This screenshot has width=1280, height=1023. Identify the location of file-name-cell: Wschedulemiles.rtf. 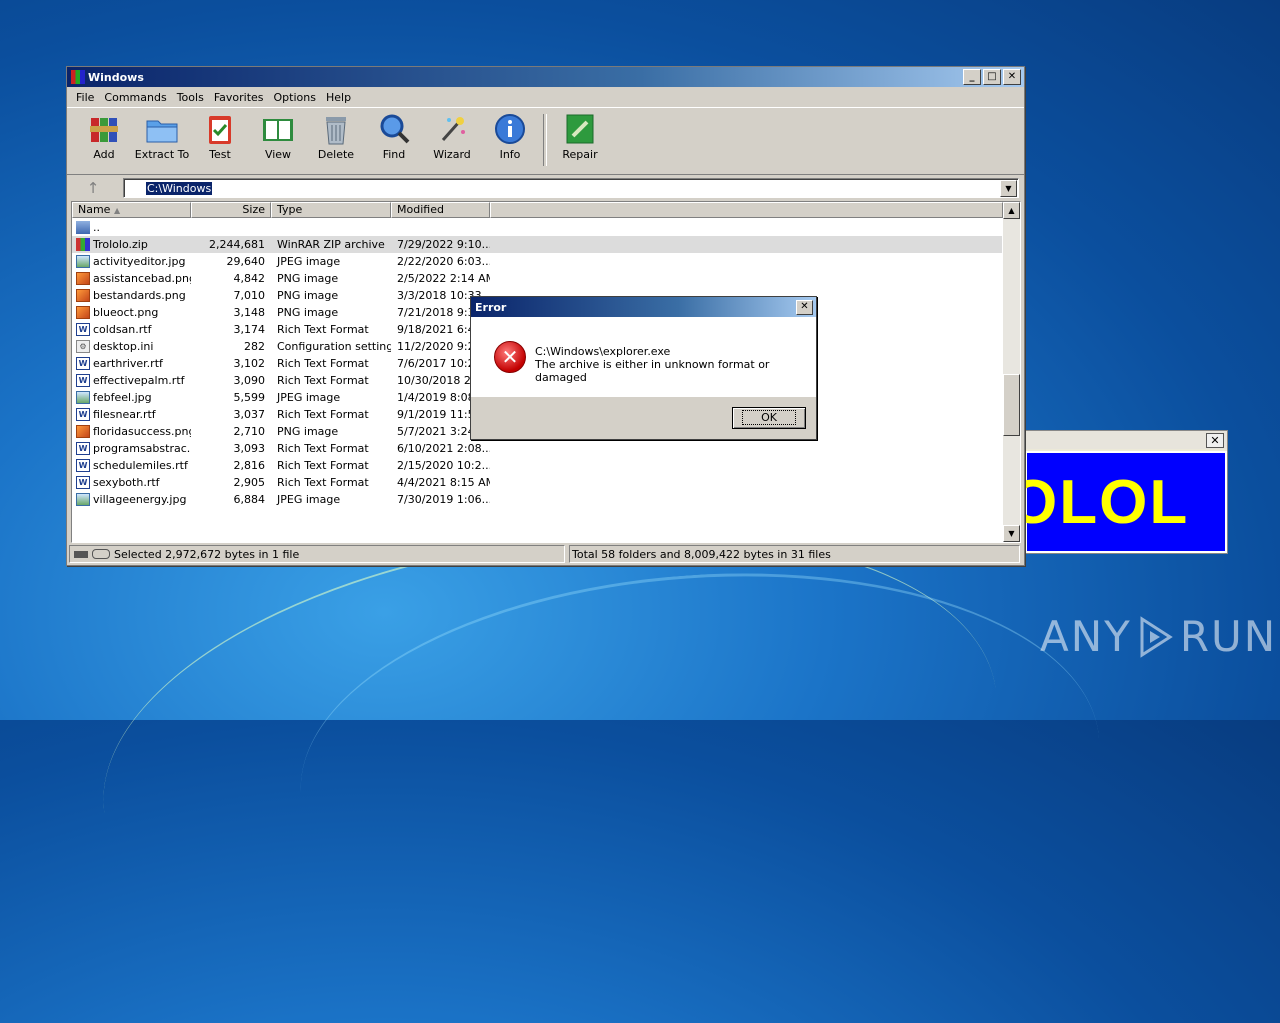
(131, 465).